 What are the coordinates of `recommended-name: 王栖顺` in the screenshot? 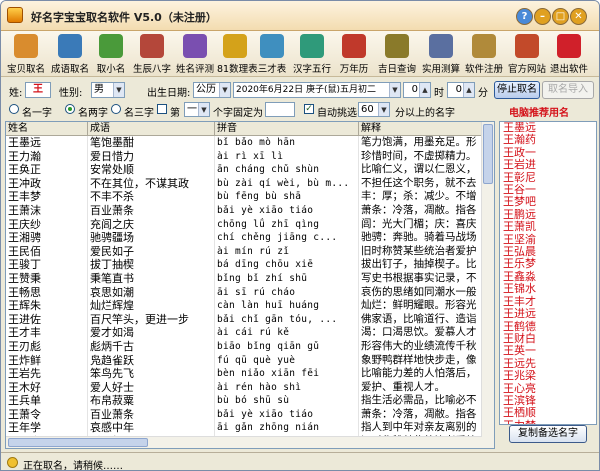 It's located at (548, 412).